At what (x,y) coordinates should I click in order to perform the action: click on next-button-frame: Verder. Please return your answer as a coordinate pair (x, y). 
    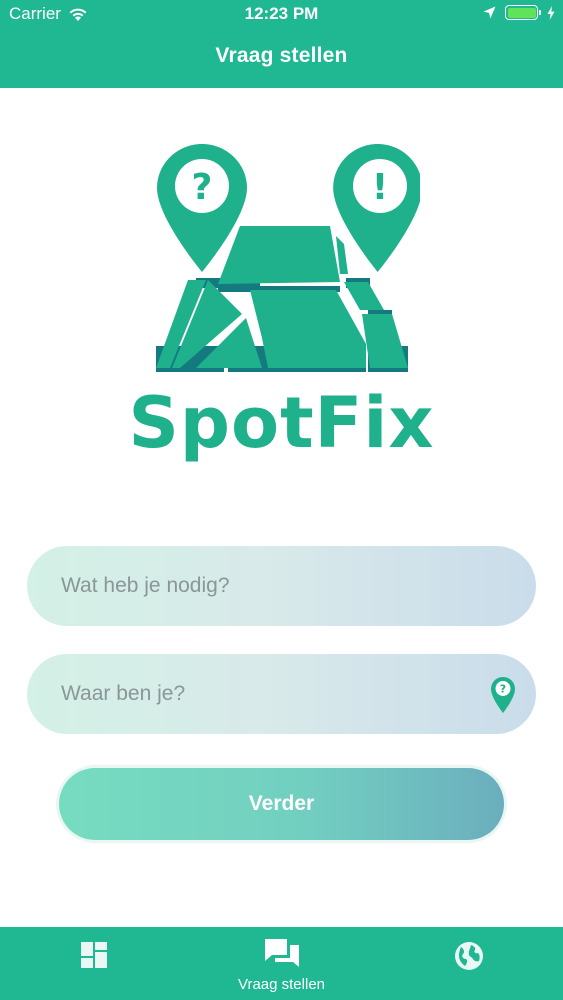
    Looking at the image, I should click on (281, 804).